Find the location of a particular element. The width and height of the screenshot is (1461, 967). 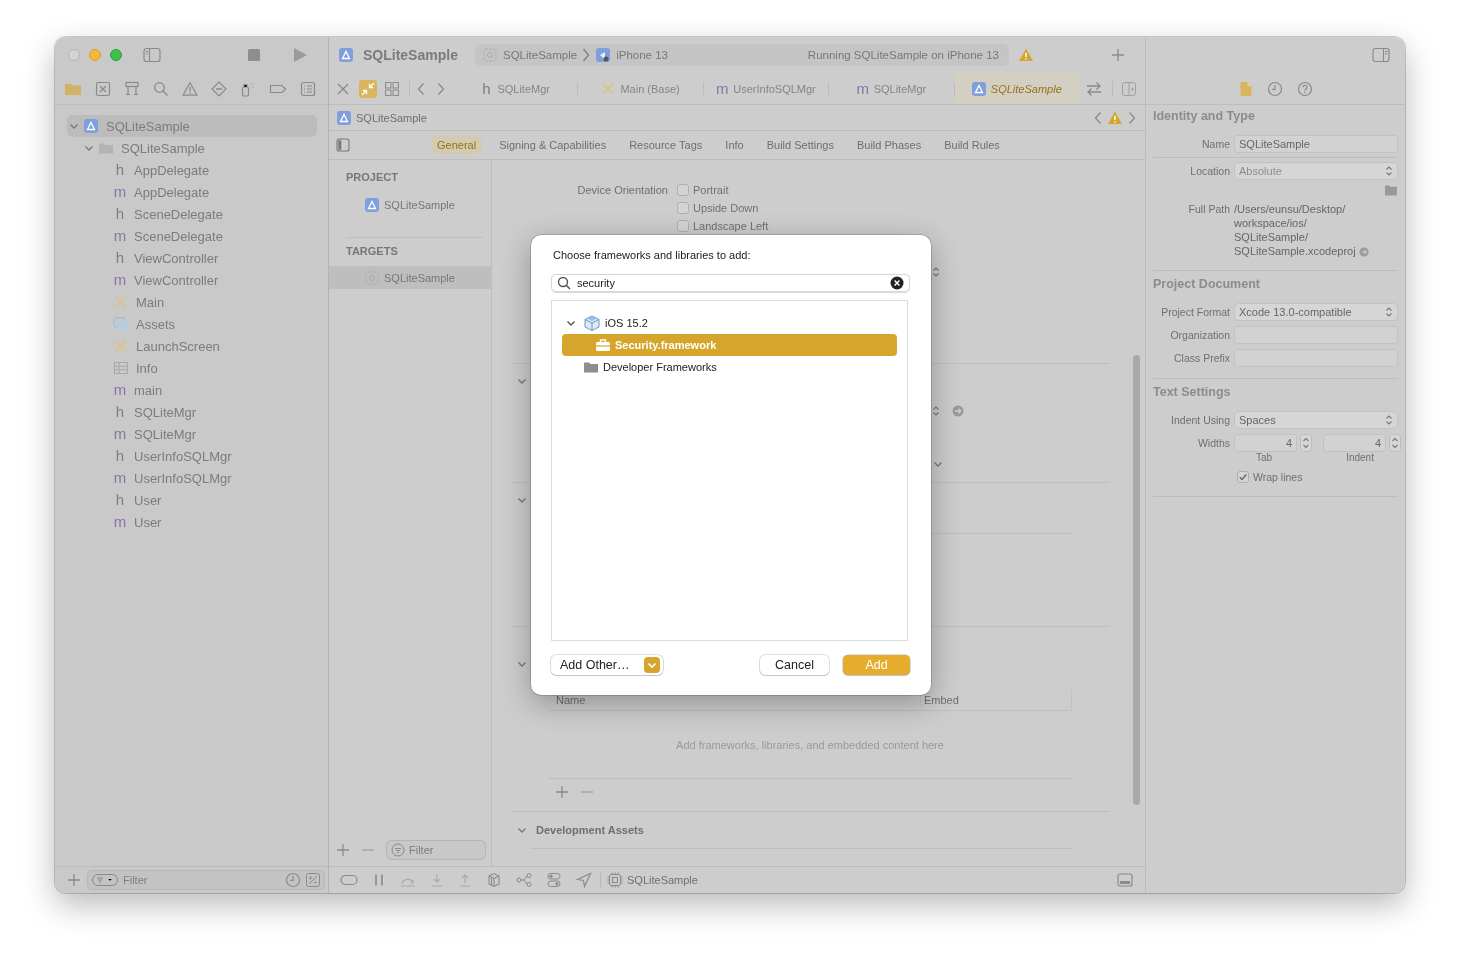

tree-item: m UserInfoSQLMgr is located at coordinates (192, 478).